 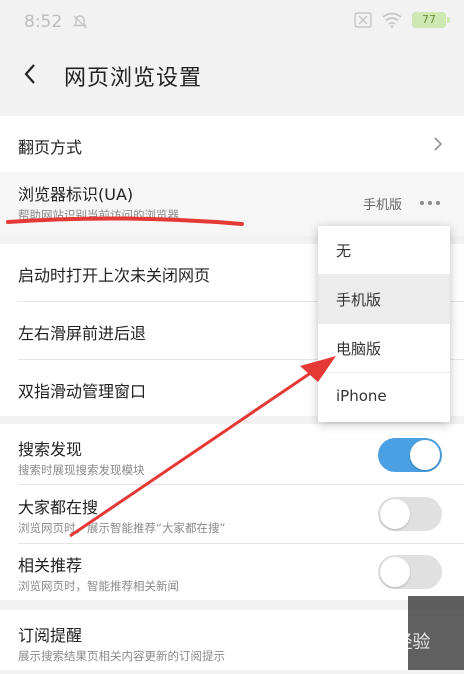 What do you see at coordinates (232, 22) in the screenshot?
I see `status-bar: 8:52 77` at bounding box center [232, 22].